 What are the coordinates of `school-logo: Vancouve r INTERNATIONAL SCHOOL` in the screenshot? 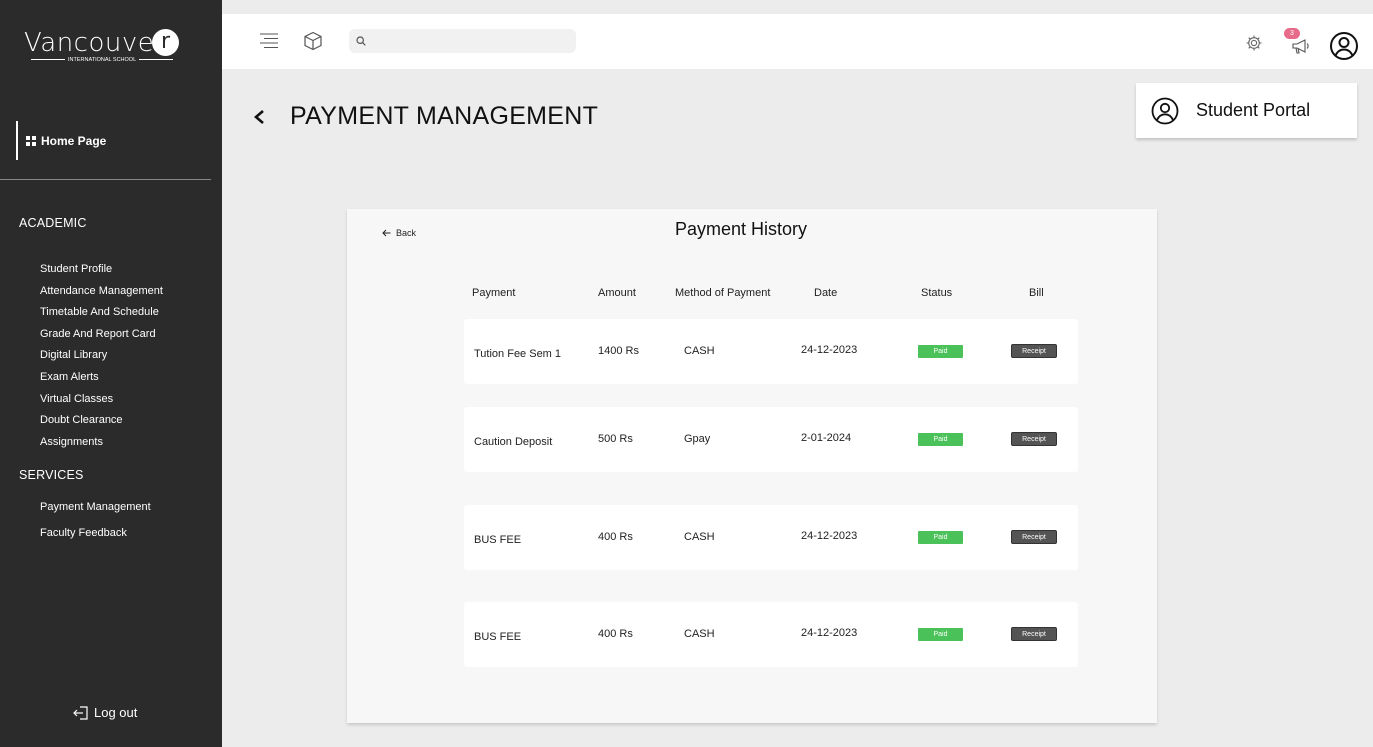 It's located at (102, 48).